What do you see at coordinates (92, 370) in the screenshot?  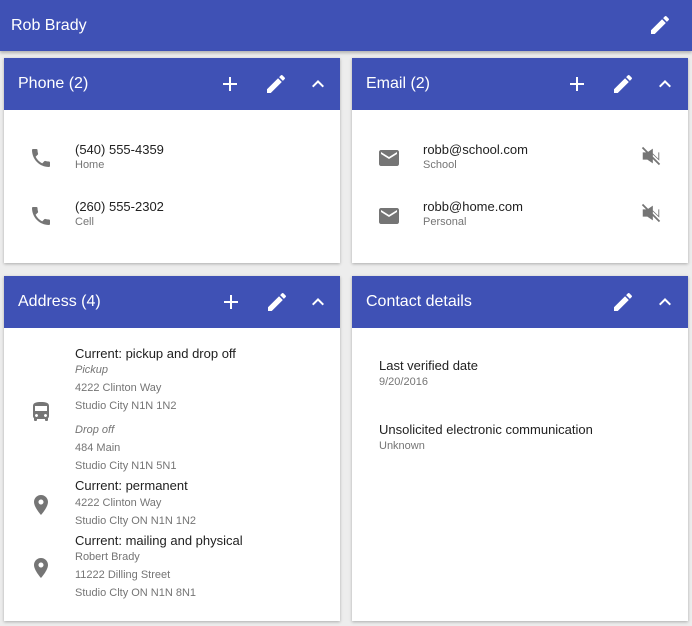 I see `pickup-label: Pickup` at bounding box center [92, 370].